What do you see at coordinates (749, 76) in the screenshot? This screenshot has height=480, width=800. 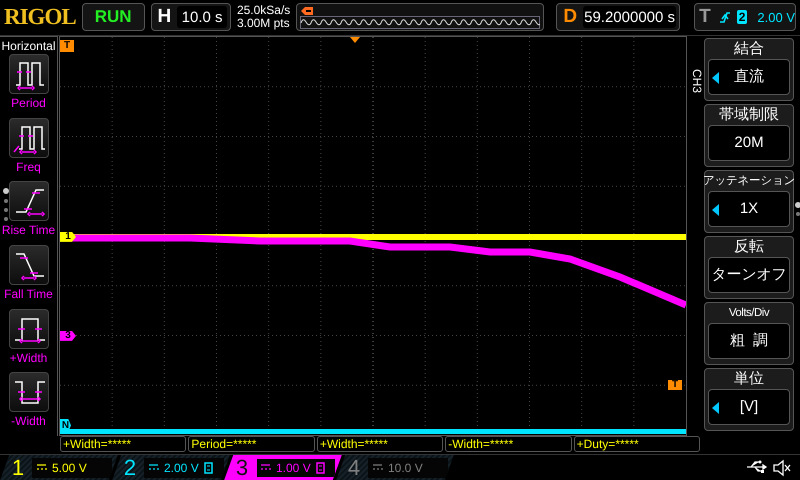 I see `menu-value: 直流` at bounding box center [749, 76].